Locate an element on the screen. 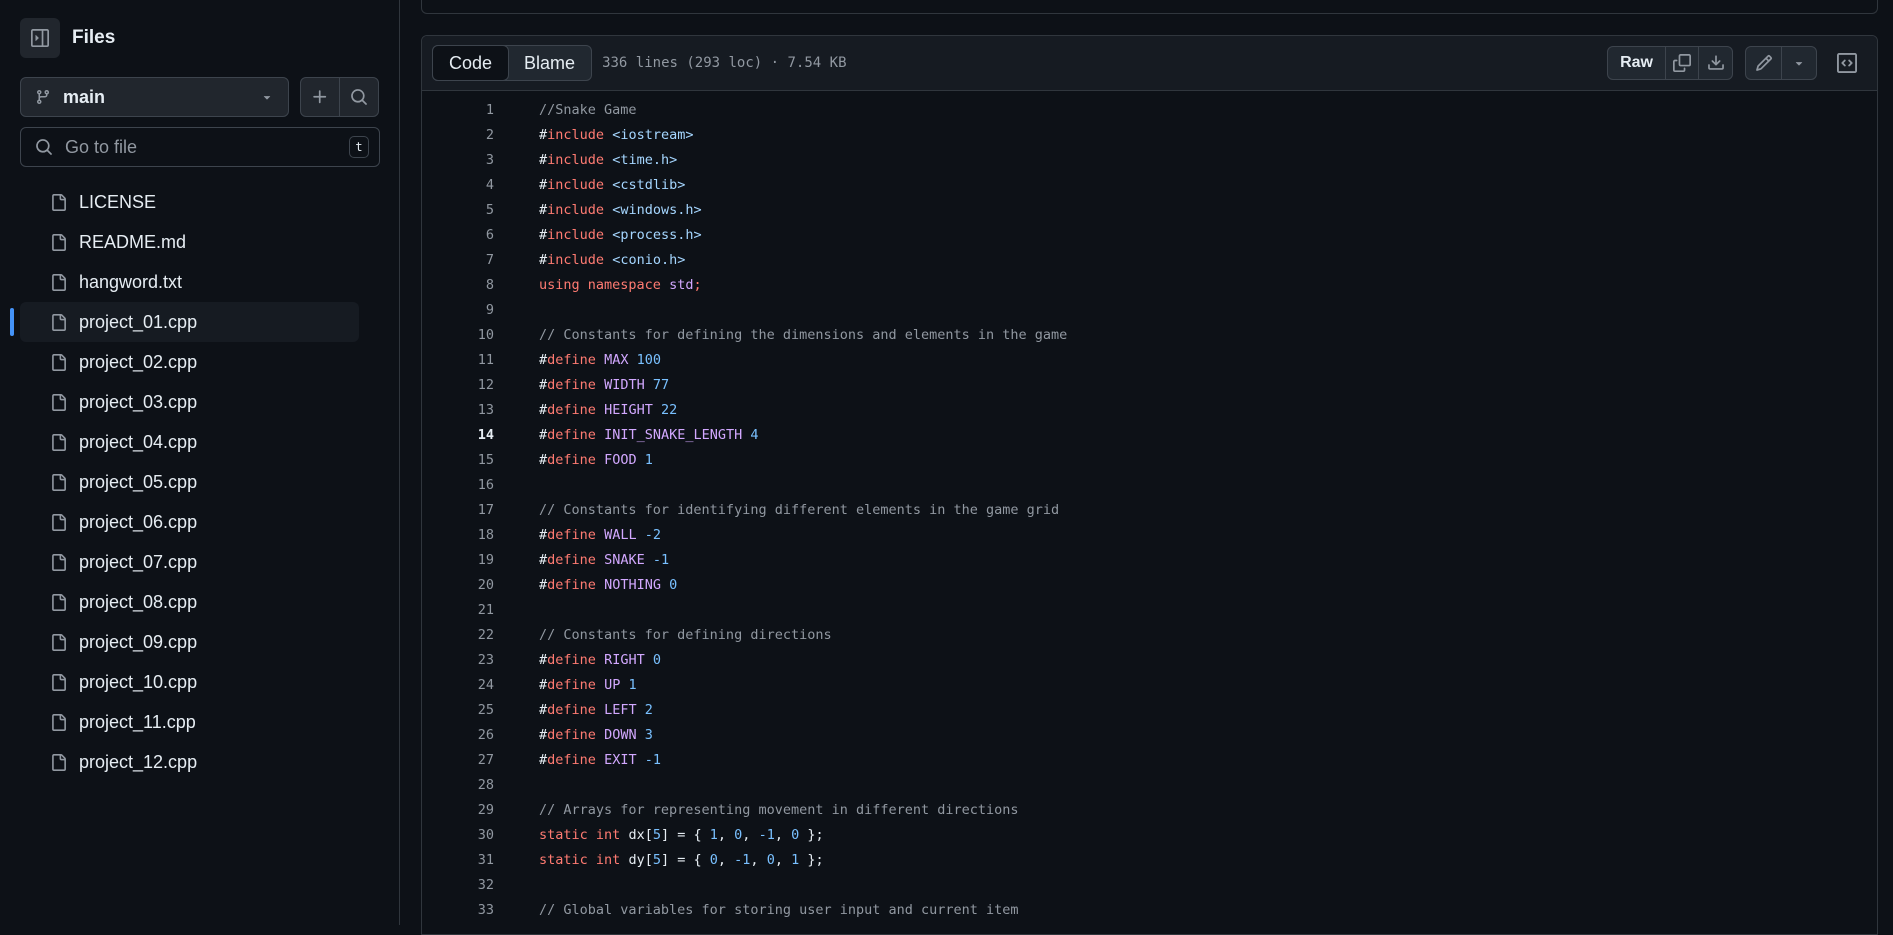 This screenshot has width=1893, height=935. file-tree-item: project_08.cpp is located at coordinates (189, 602).